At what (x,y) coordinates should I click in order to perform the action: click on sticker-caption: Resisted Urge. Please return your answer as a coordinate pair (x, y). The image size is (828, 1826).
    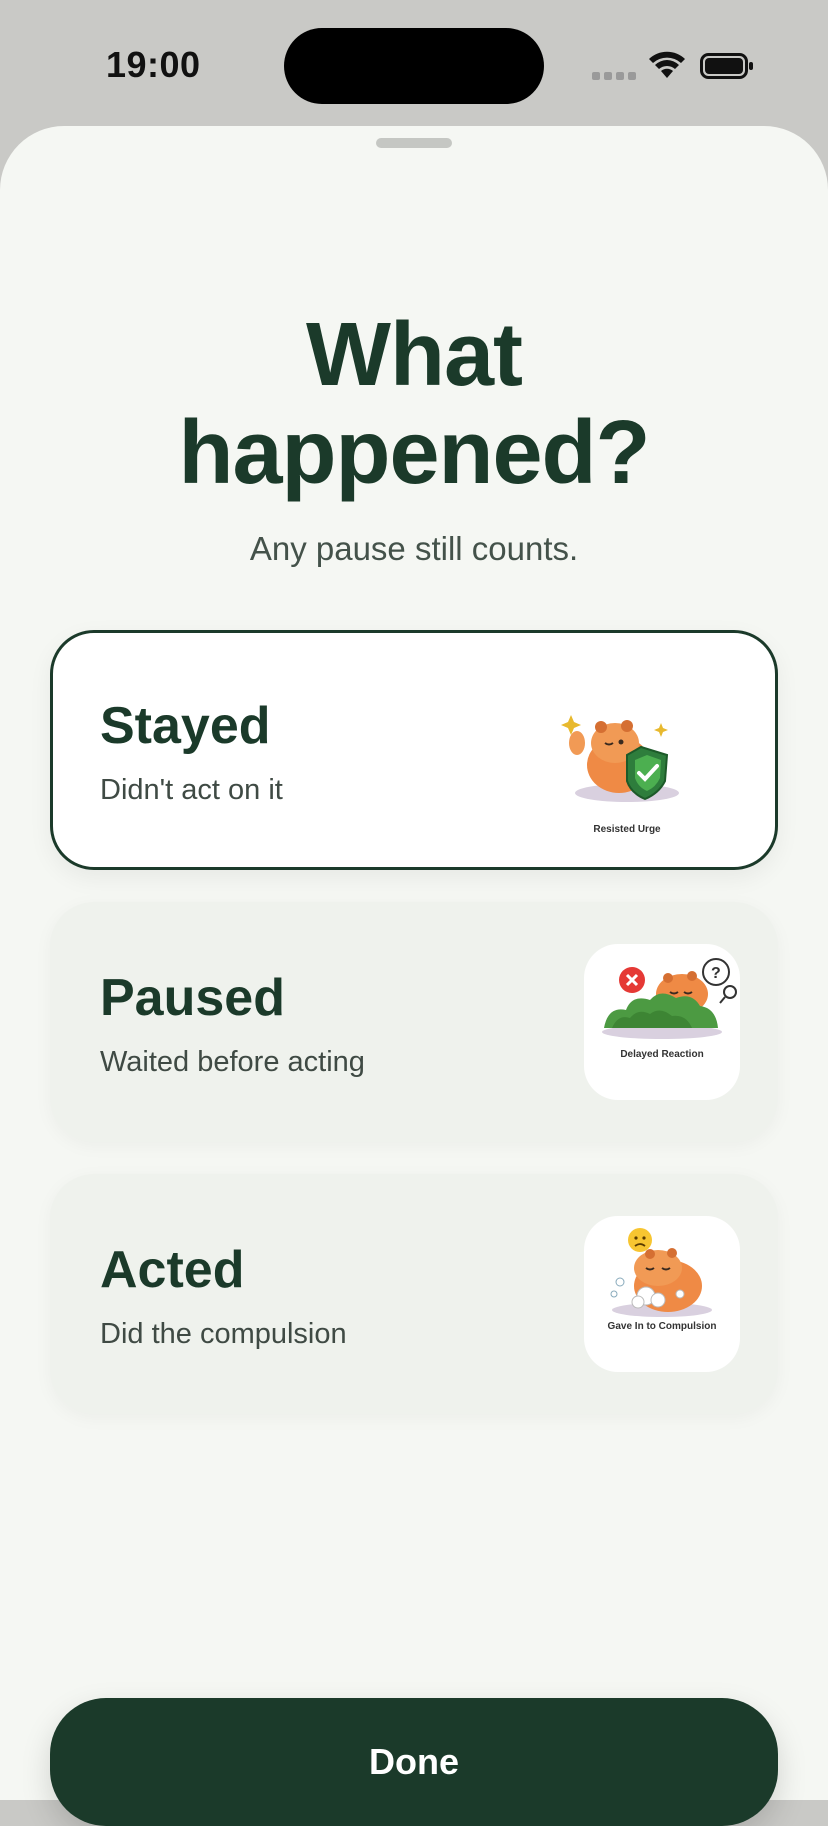
    Looking at the image, I should click on (627, 829).